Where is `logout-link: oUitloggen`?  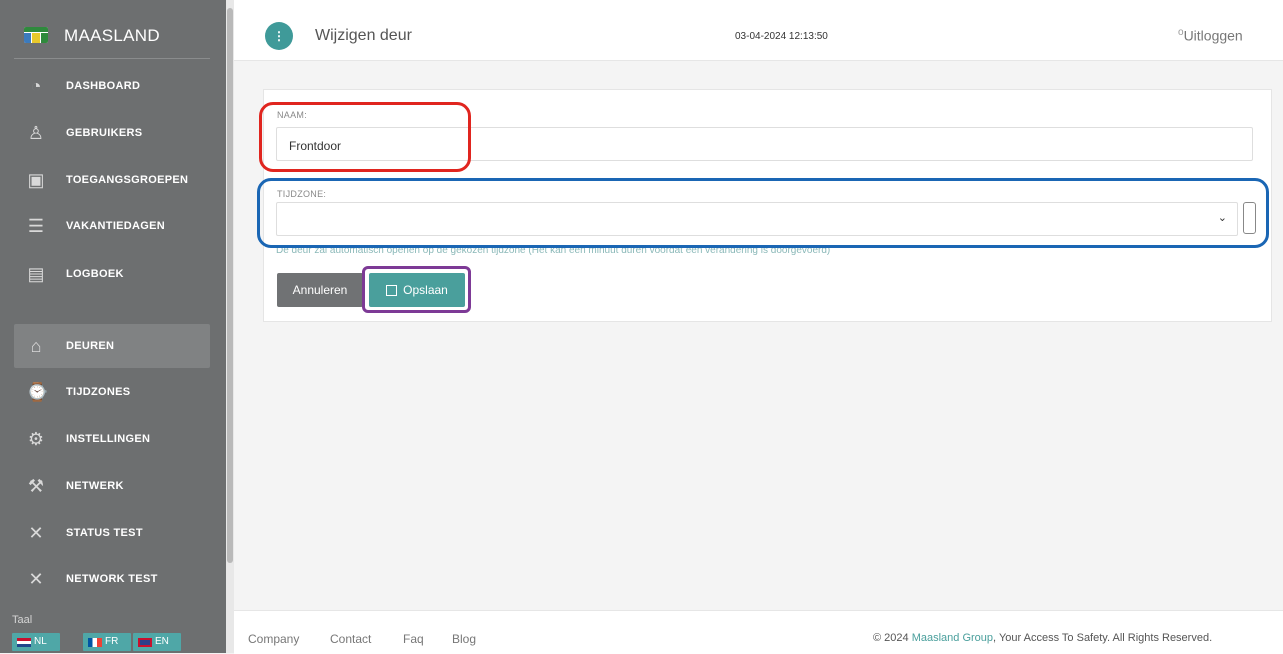
logout-link: oUitloggen is located at coordinates (1210, 35).